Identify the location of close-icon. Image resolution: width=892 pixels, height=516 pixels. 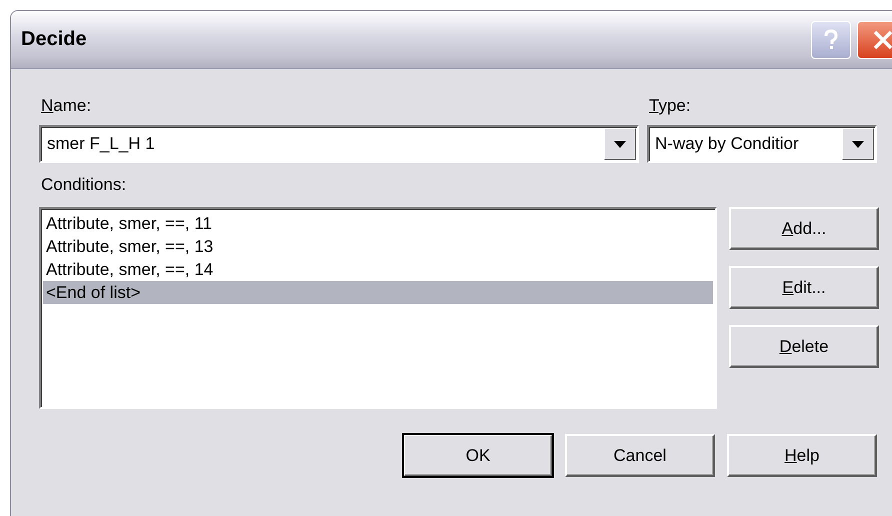
(882, 39).